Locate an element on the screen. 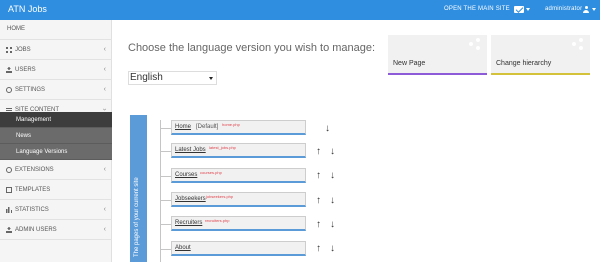  change-hierarchy-label: Change hierarchy is located at coordinates (524, 63).